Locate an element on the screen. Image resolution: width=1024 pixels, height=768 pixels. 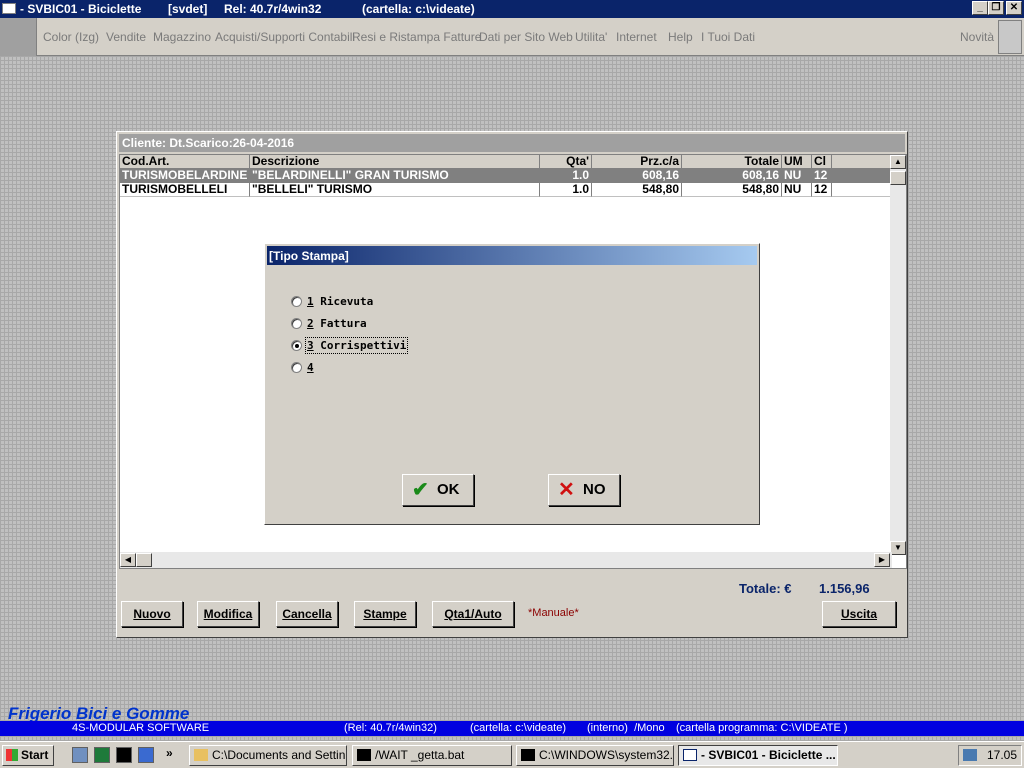
scroll-right-icon: ▶ is located at coordinates (882, 560).